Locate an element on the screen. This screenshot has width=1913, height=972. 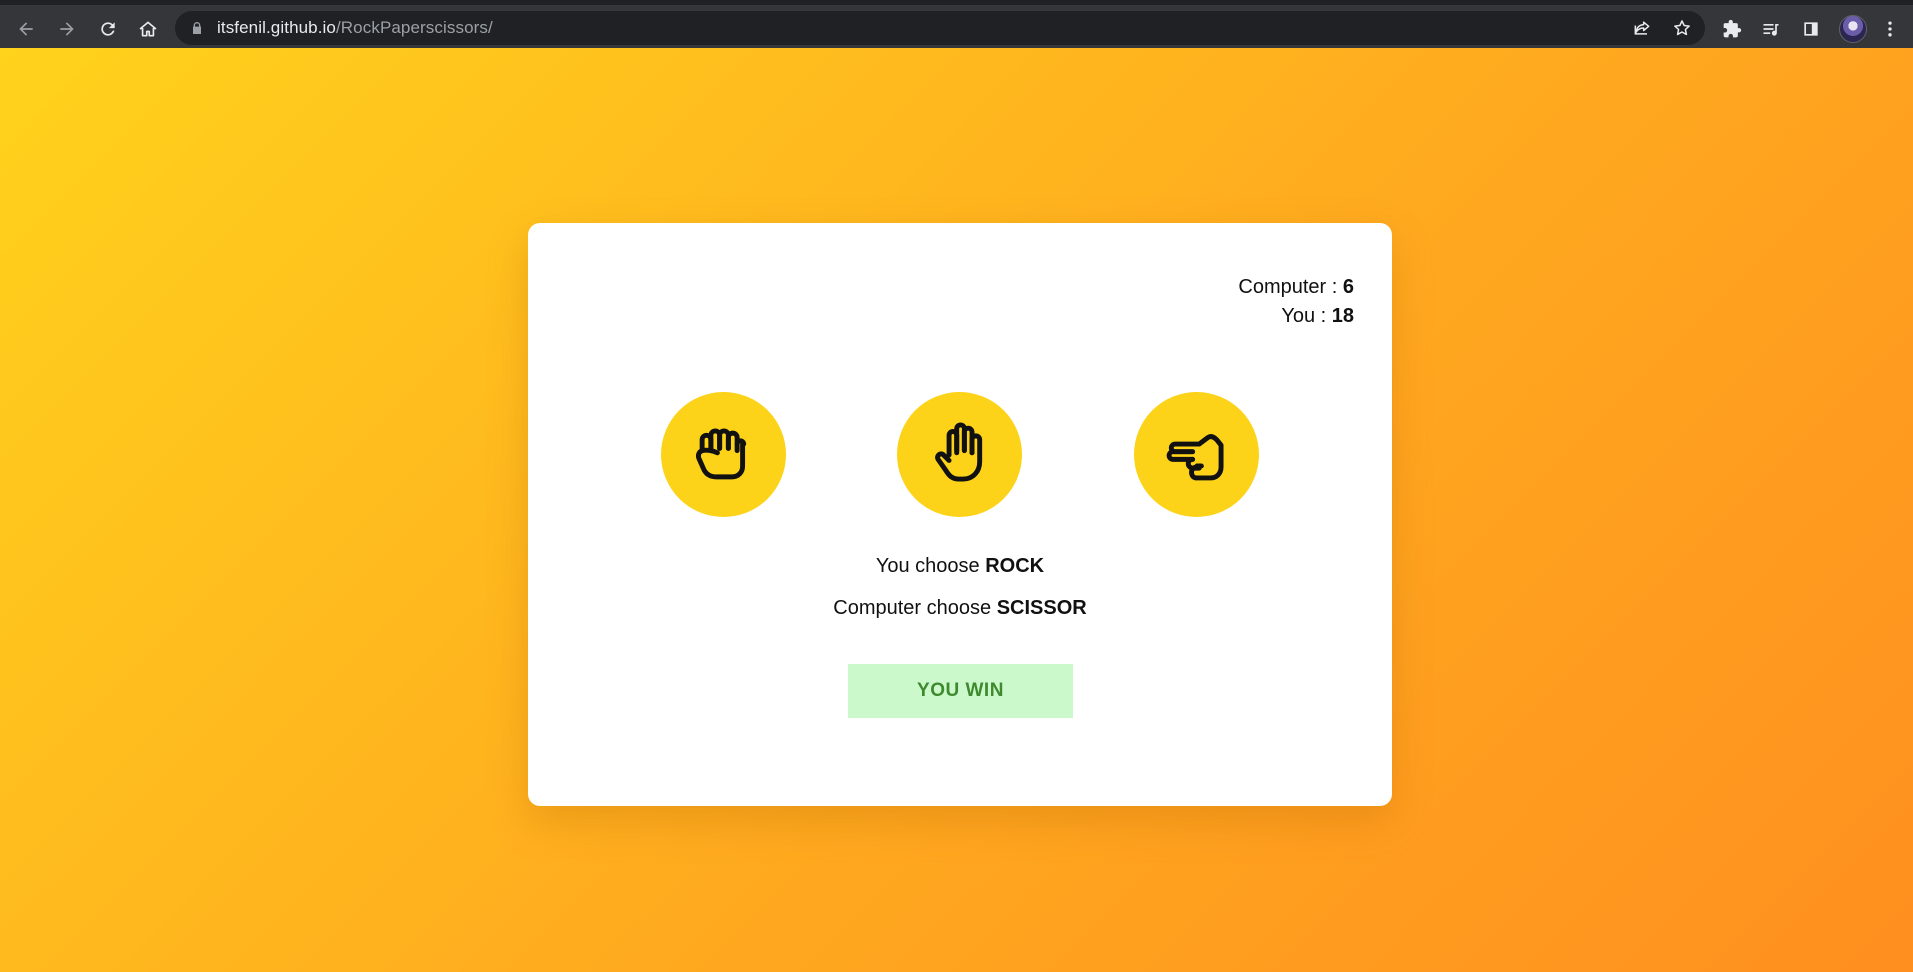
open-hand-icon is located at coordinates (958, 452).